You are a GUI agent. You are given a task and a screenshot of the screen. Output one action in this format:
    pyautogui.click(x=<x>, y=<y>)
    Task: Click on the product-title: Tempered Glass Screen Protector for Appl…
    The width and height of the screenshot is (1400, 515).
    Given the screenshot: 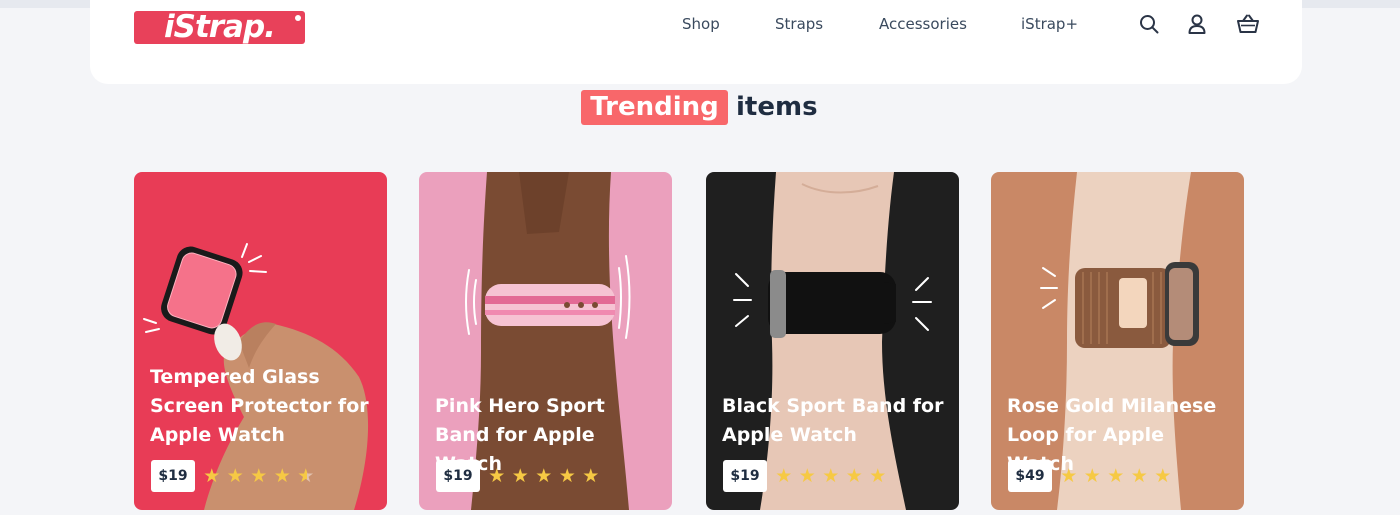 What is the action you would take?
    pyautogui.click(x=259, y=406)
    